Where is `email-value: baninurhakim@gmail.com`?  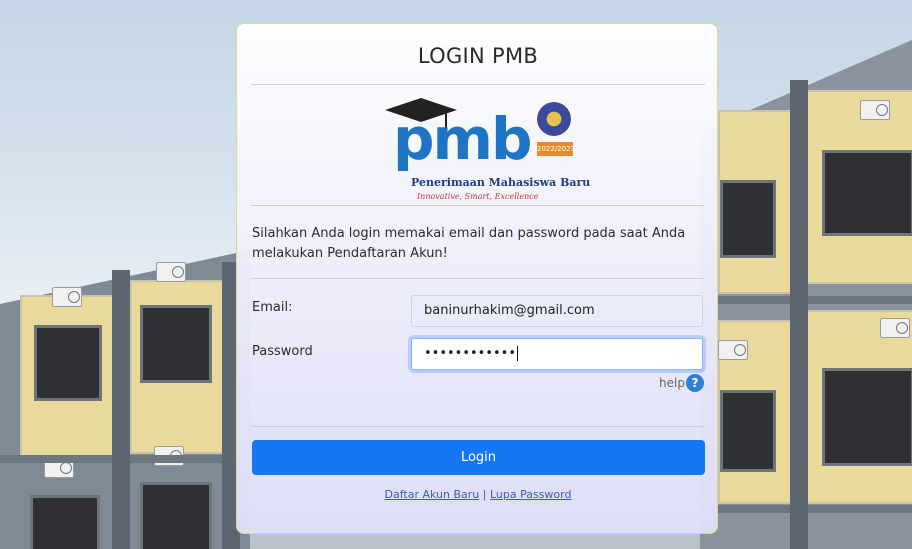 email-value: baninurhakim@gmail.com is located at coordinates (509, 310).